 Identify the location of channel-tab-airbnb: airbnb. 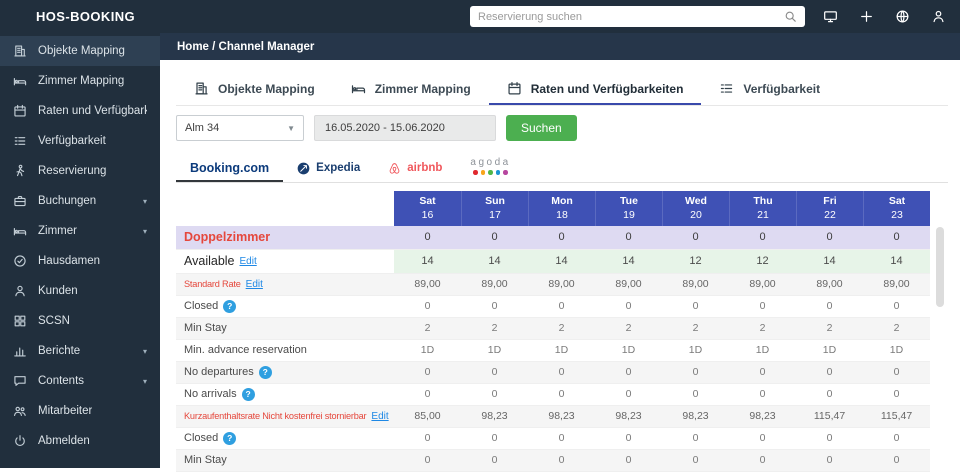
(415, 169).